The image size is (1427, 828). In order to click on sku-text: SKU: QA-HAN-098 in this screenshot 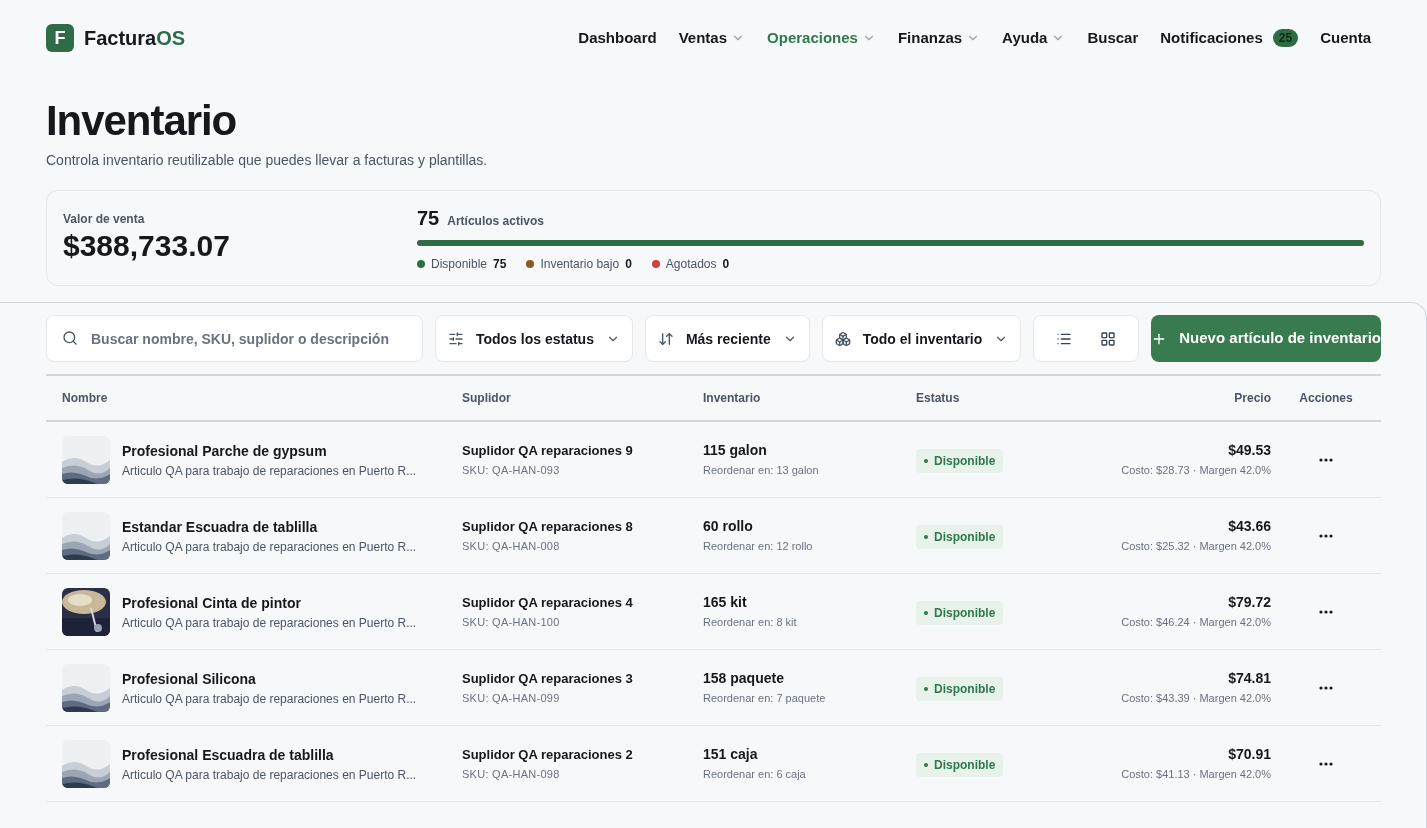, I will do `click(511, 774)`.